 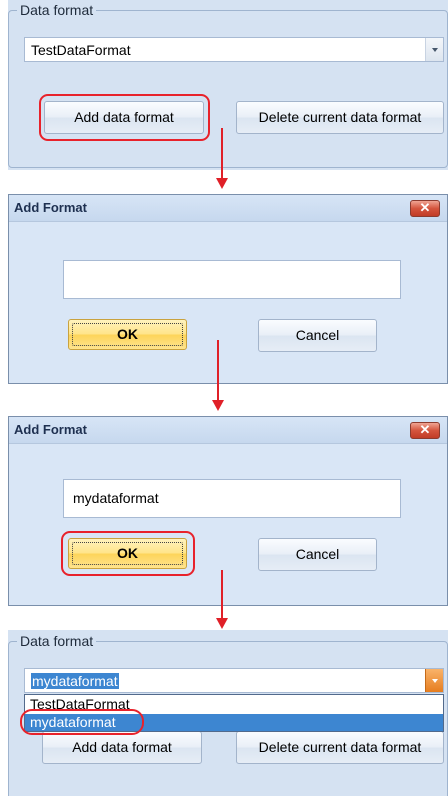 I want to click on combobox-value: mydataformat, so click(x=75, y=681).